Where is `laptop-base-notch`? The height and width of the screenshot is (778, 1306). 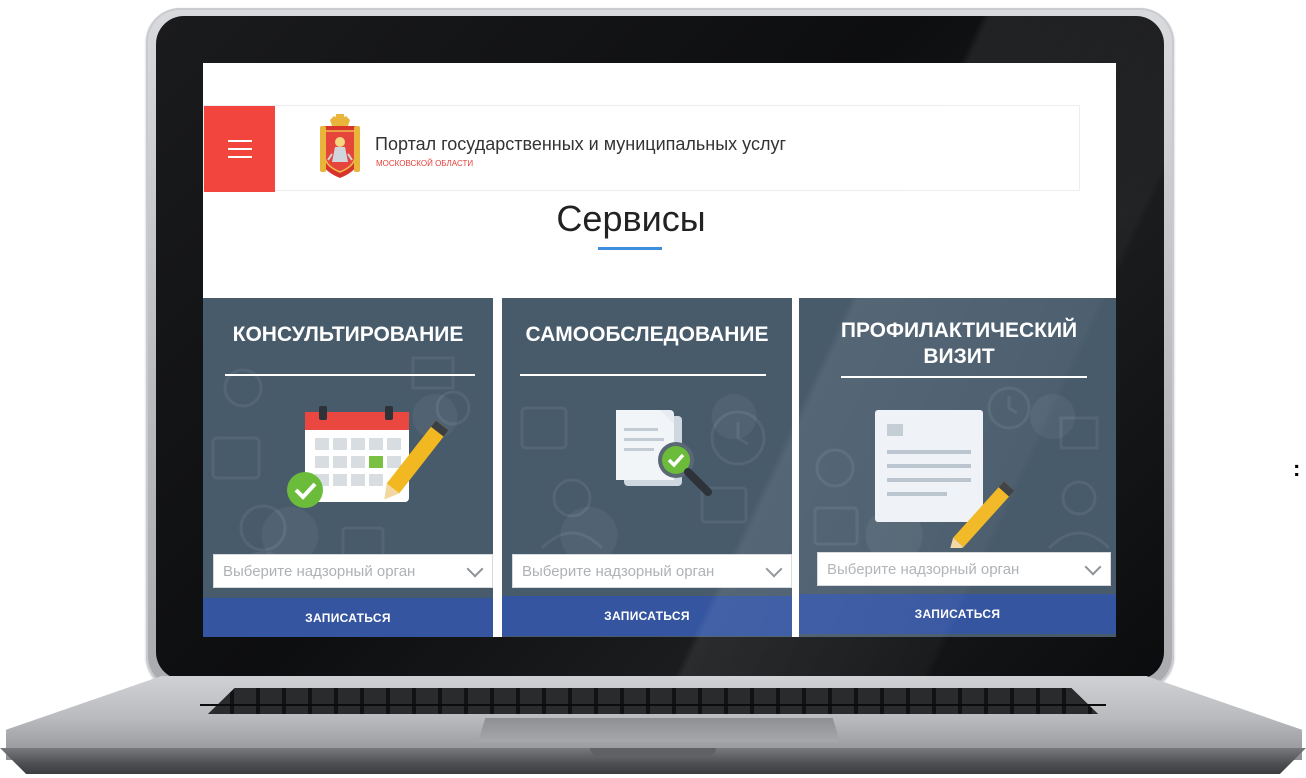
laptop-base-notch is located at coordinates (653, 752).